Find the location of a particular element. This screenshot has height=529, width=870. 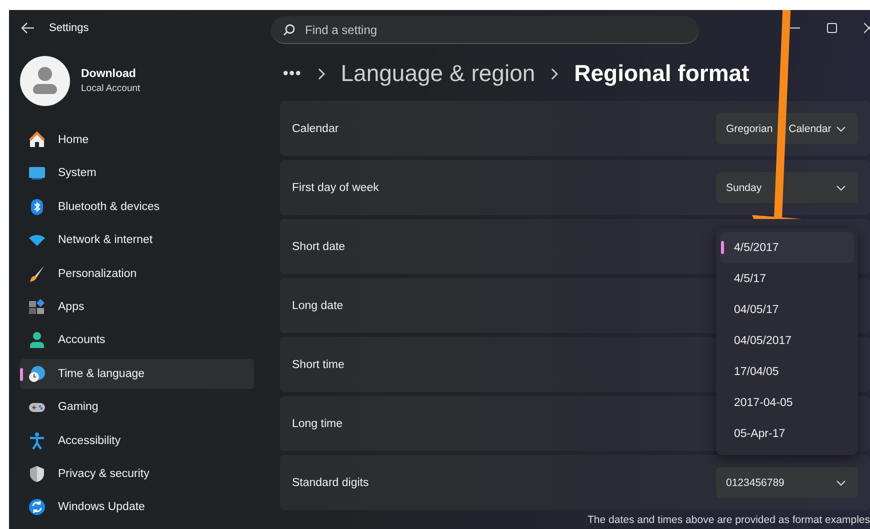

list-option: 04/05/2017 is located at coordinates (787, 340).